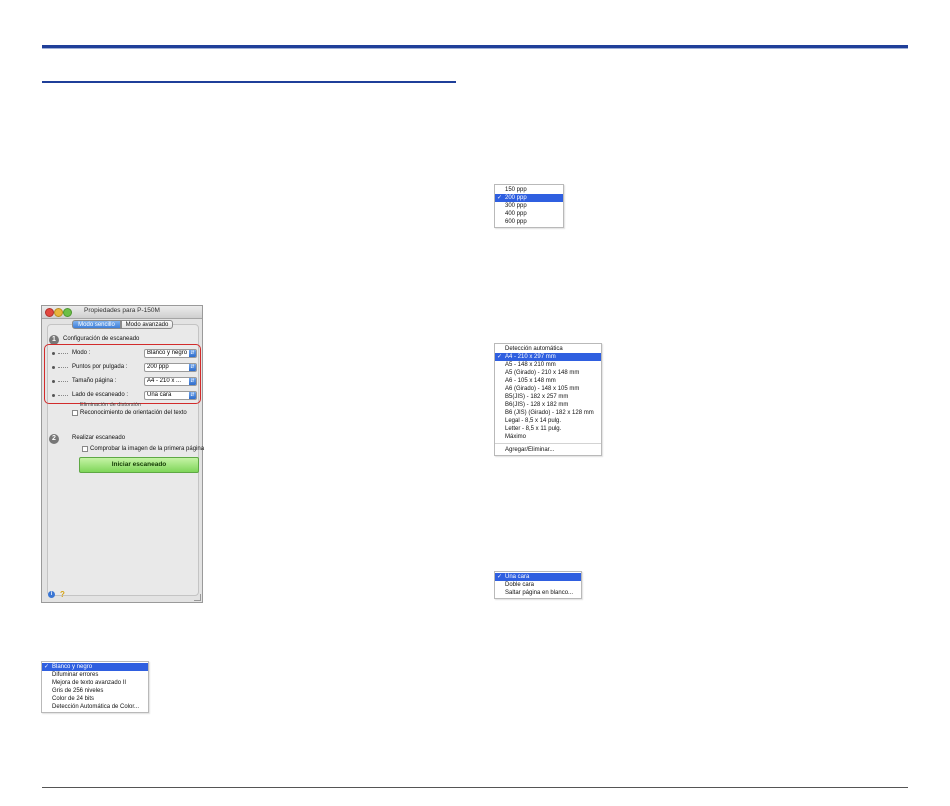 The width and height of the screenshot is (950, 806). What do you see at coordinates (75, 413) in the screenshot?
I see `orientation-checkbox` at bounding box center [75, 413].